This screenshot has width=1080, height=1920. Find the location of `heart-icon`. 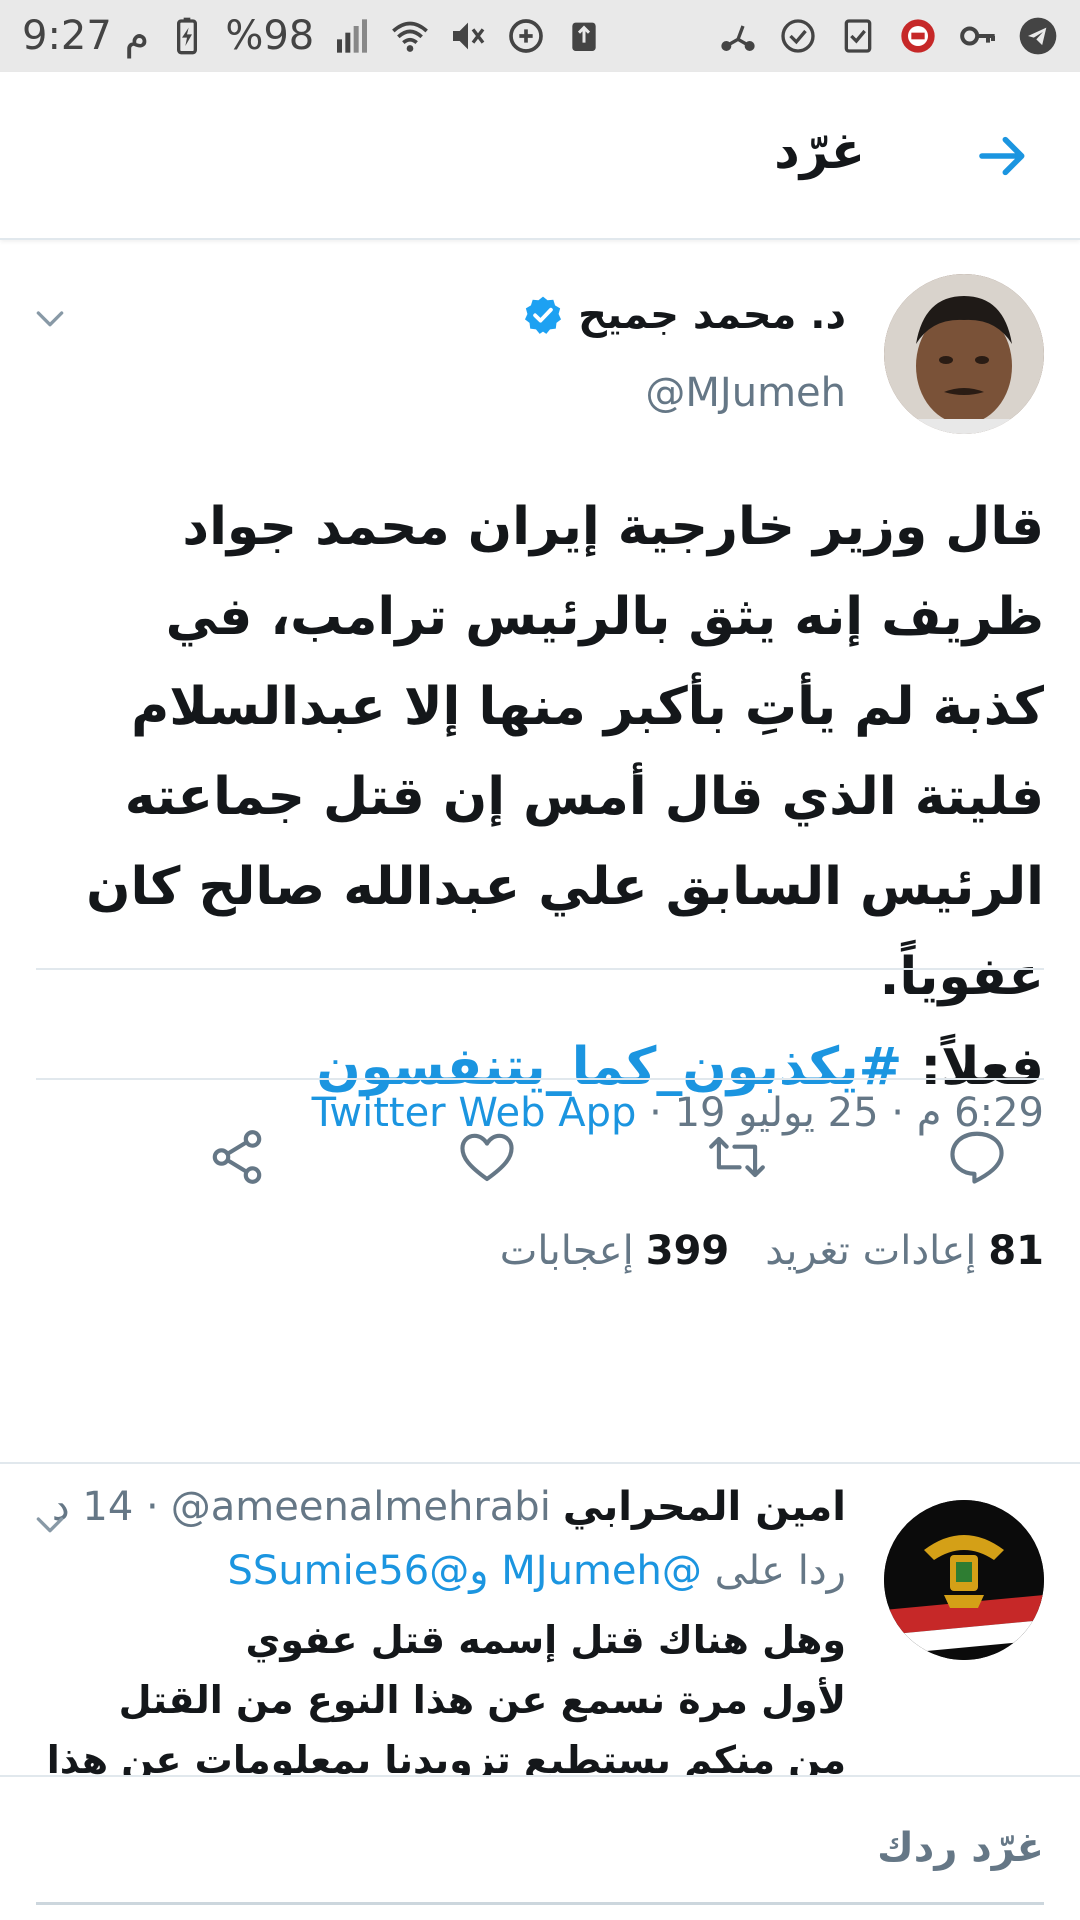

heart-icon is located at coordinates (487, 1157).